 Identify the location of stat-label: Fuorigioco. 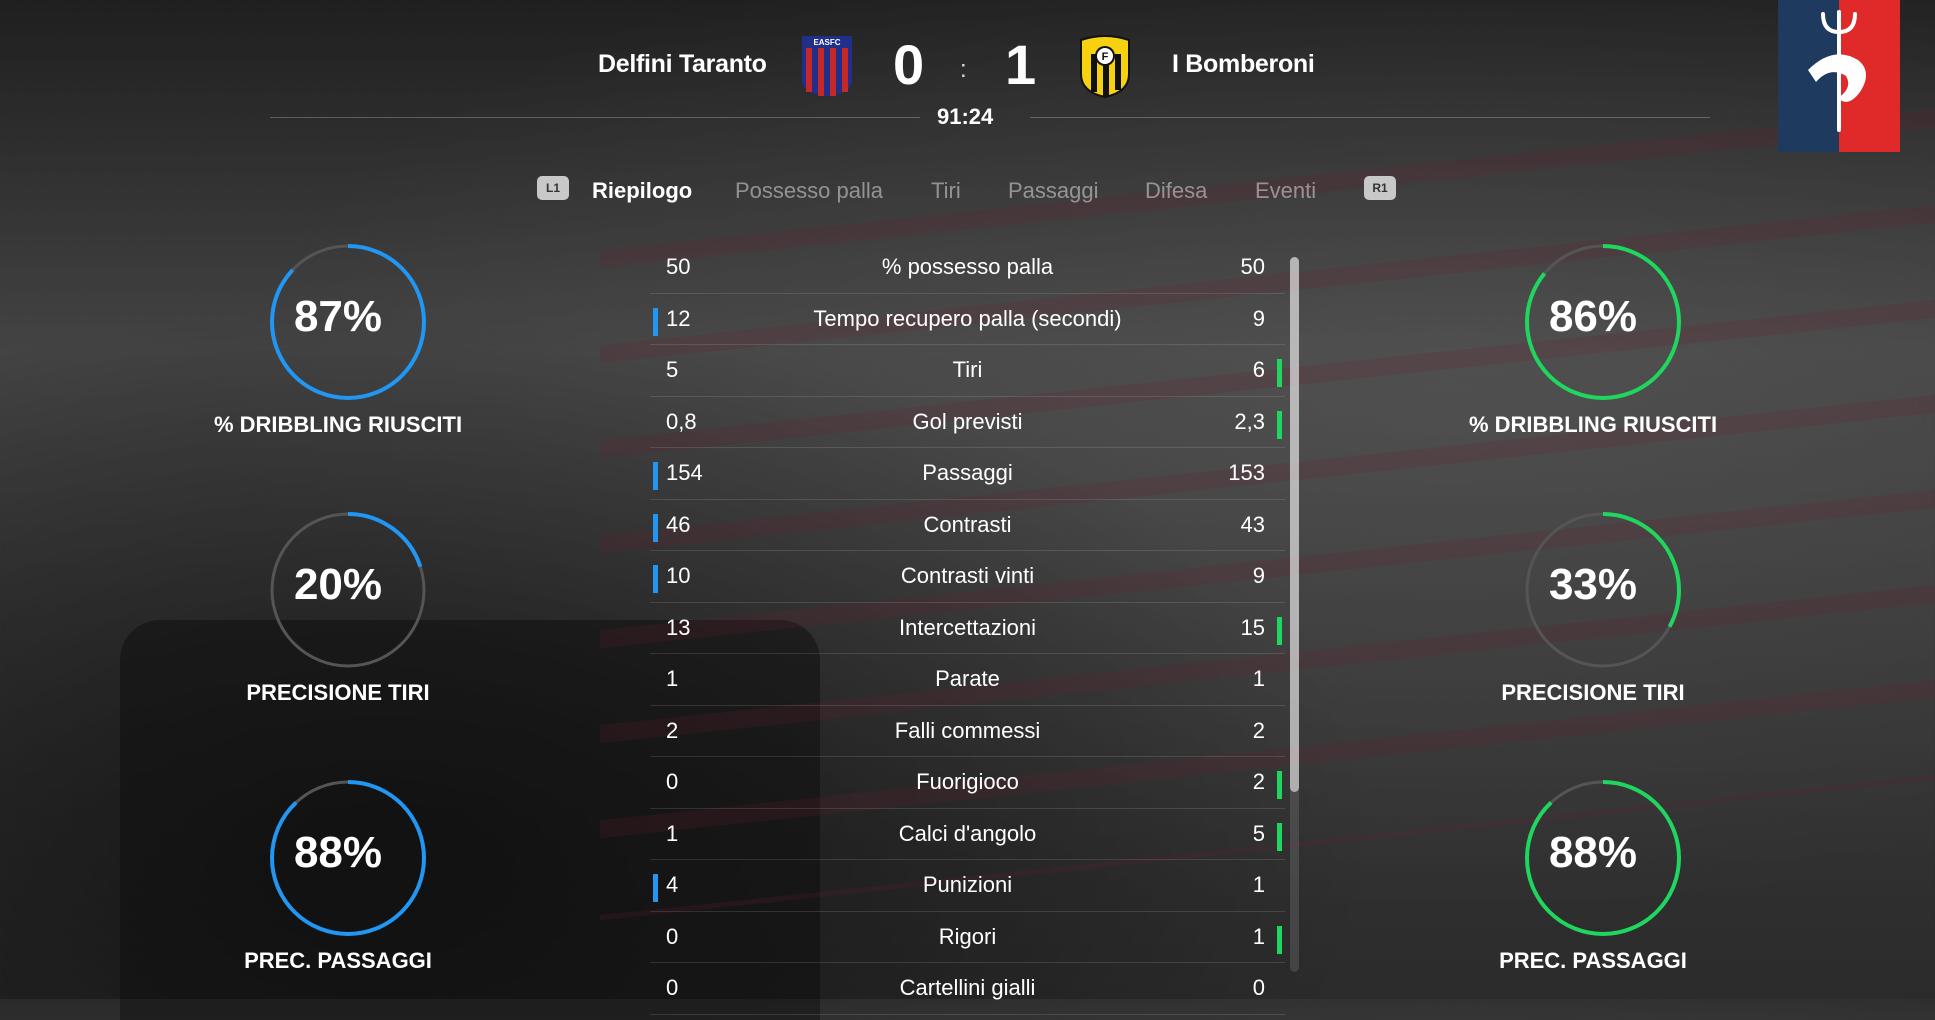
(967, 781).